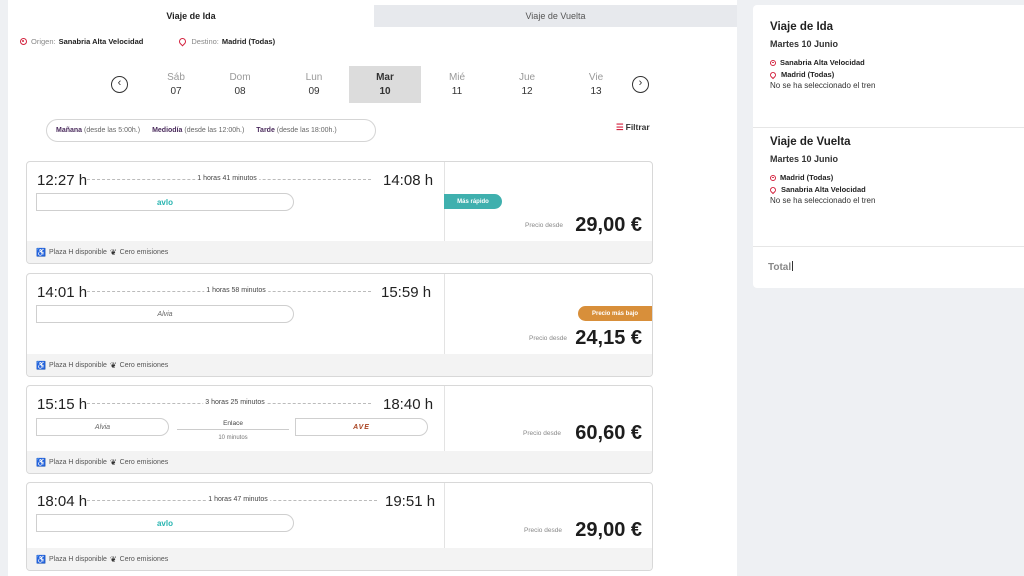 This screenshot has width=1024, height=576. What do you see at coordinates (235, 402) in the screenshot?
I see `trip-duration: 3 horas 25 minutos` at bounding box center [235, 402].